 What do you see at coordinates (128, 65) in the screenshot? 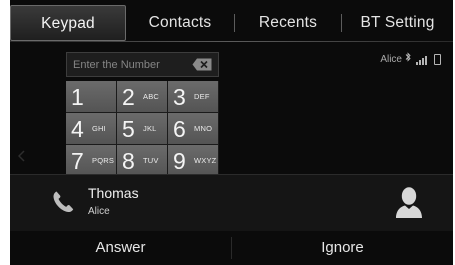
I see `number-input` at bounding box center [128, 65].